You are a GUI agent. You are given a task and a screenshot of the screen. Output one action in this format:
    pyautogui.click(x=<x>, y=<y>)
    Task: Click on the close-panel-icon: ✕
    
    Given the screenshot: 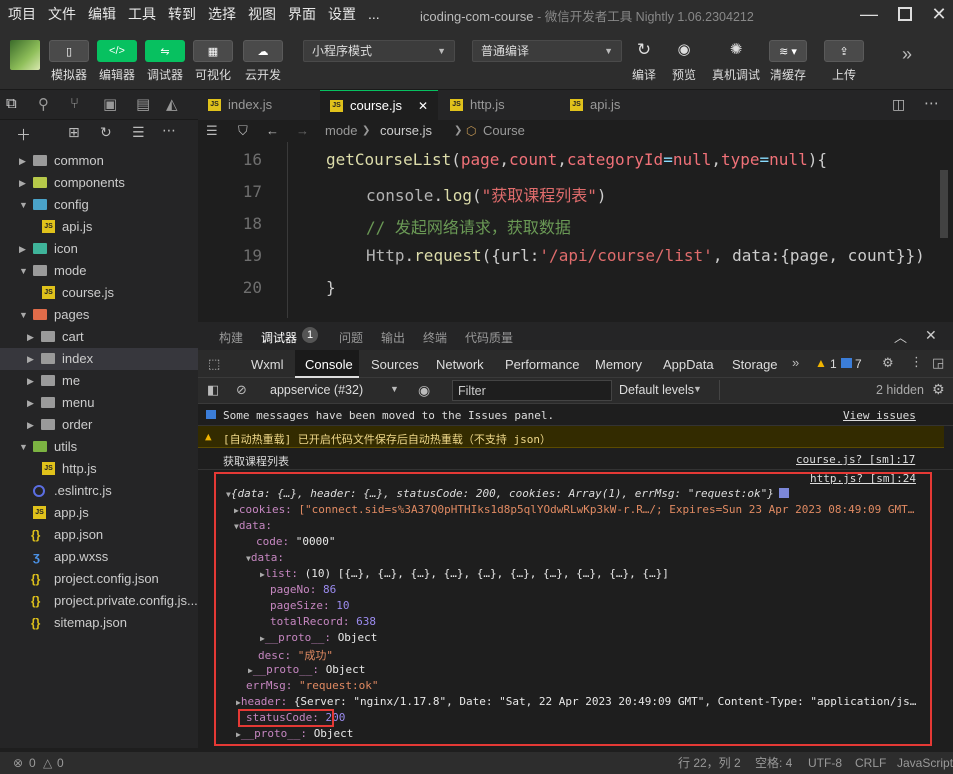 What is the action you would take?
    pyautogui.click(x=931, y=335)
    